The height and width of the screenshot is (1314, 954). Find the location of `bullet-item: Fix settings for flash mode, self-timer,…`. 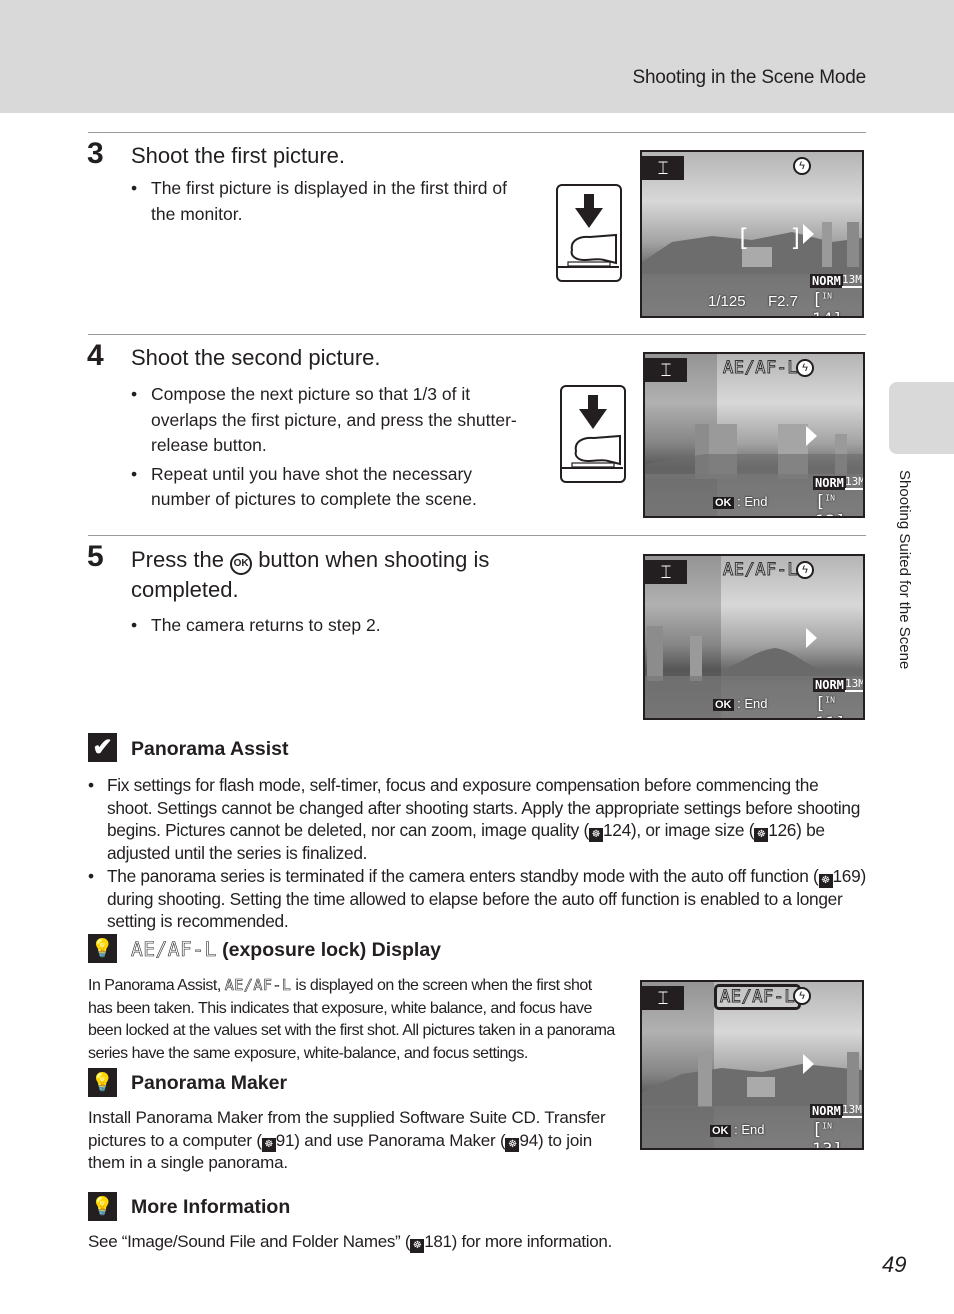

bullet-item: Fix settings for flash mode, self-timer,… is located at coordinates (478, 819).